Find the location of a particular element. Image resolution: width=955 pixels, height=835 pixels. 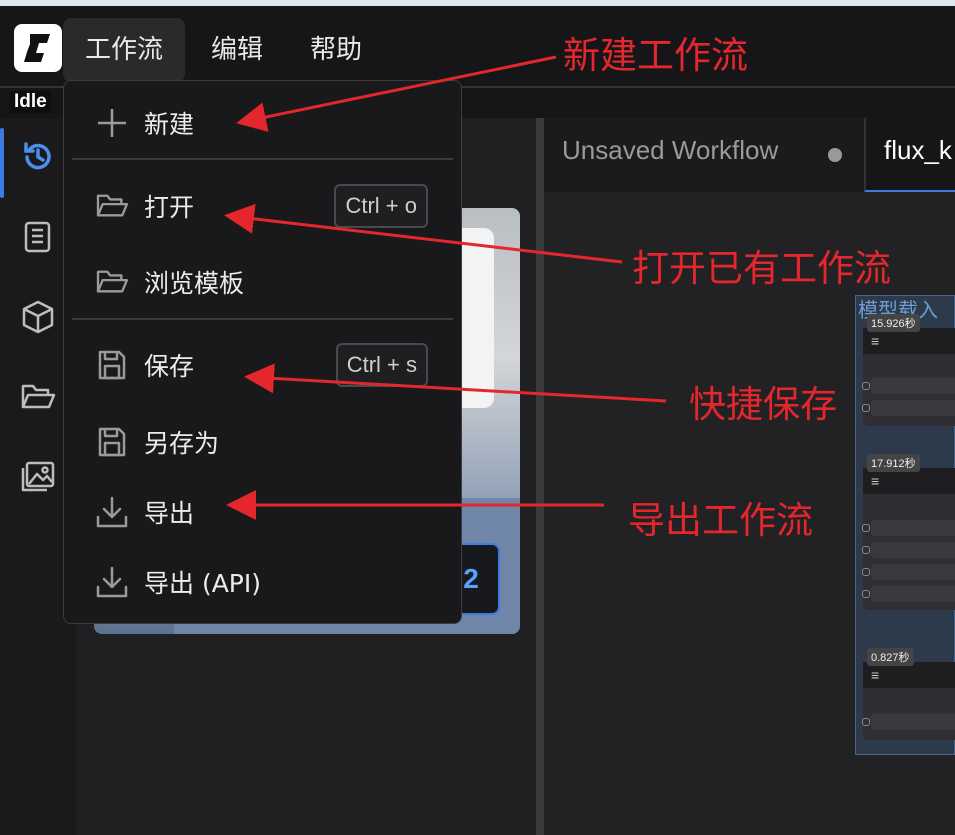

annotation-open: 打开已有工作流 is located at coordinates (761, 268).